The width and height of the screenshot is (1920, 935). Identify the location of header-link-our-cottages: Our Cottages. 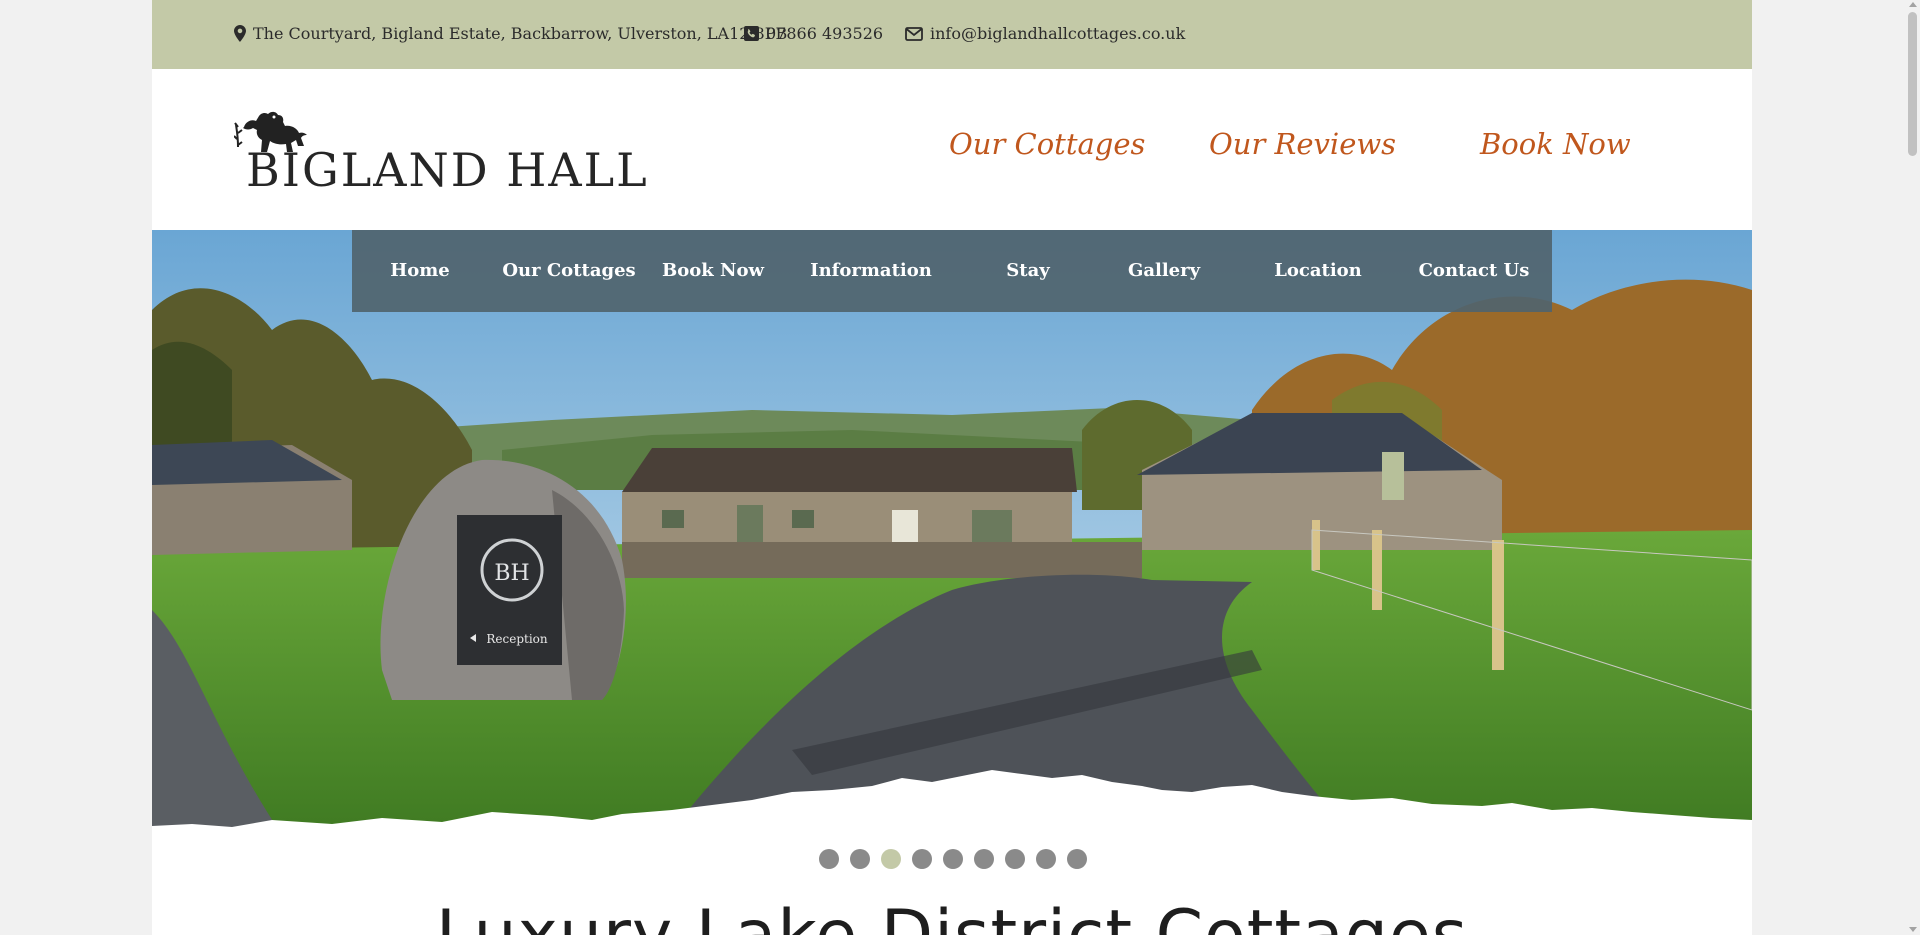
(1047, 144).